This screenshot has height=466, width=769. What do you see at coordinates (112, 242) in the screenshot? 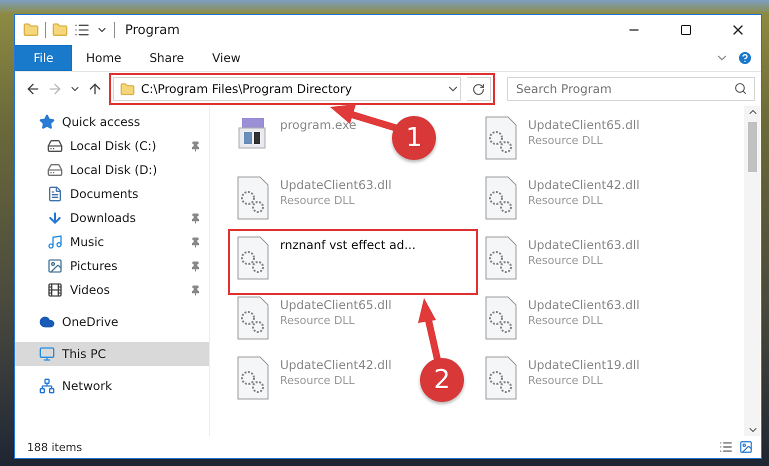
I see `sidebar-item: Music` at bounding box center [112, 242].